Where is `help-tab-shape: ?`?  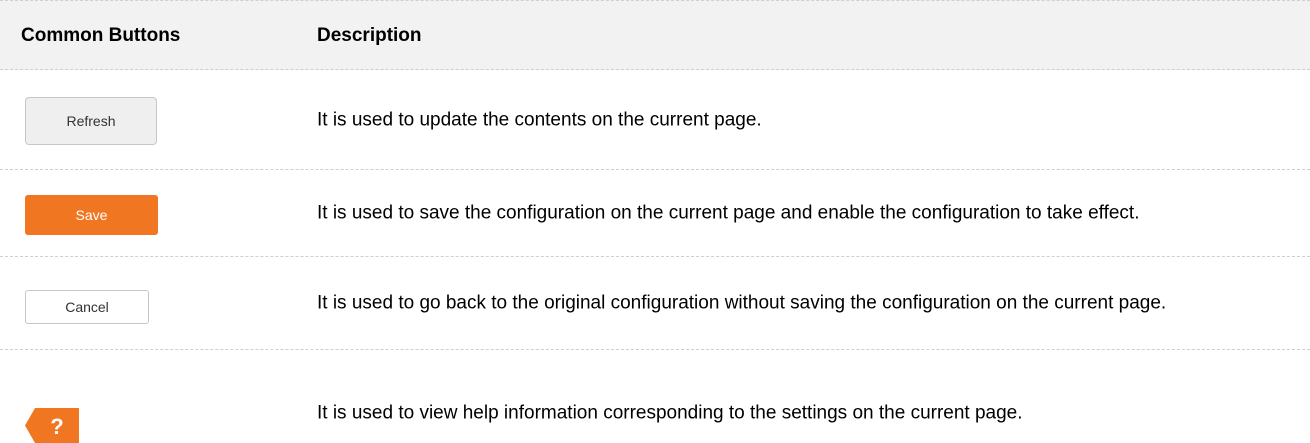
help-tab-shape: ? is located at coordinates (52, 425).